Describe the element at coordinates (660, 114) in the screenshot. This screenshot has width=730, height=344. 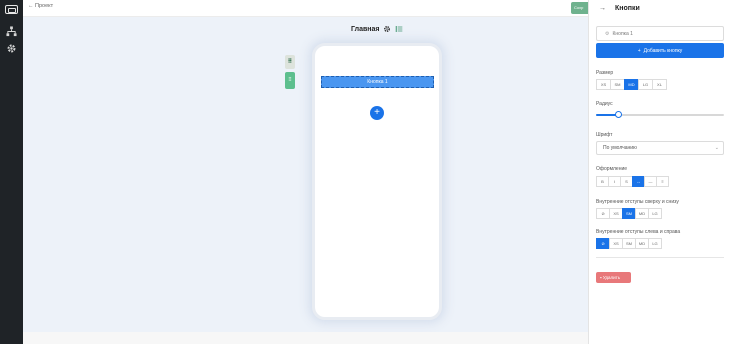
I see `radius-slider` at that location.